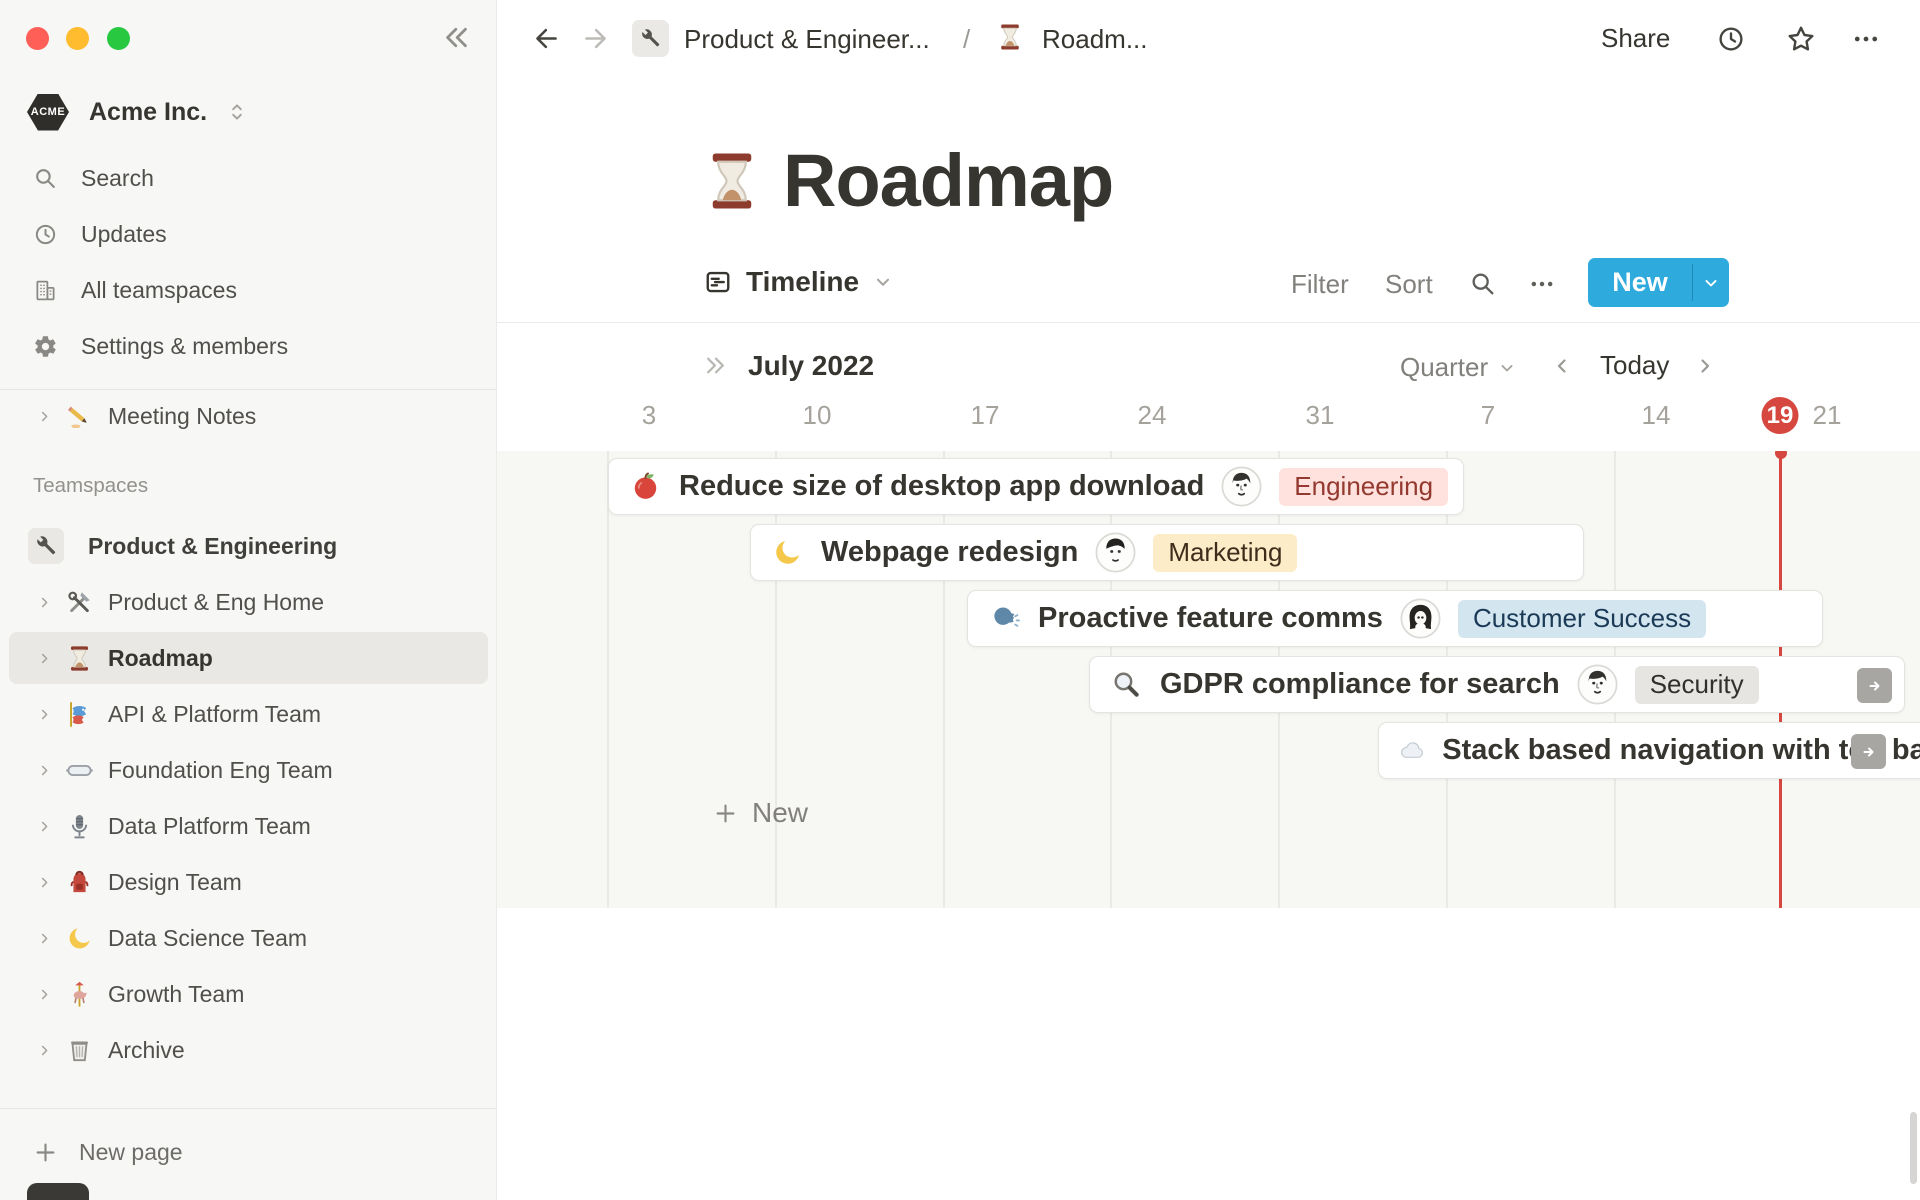 This screenshot has width=1920, height=1200. What do you see at coordinates (803, 281) in the screenshot?
I see `view-label: Timeline` at bounding box center [803, 281].